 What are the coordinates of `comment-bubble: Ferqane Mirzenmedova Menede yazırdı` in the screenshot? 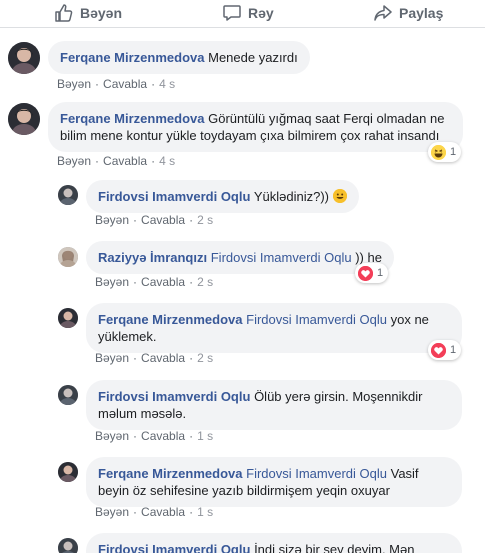 It's located at (179, 57).